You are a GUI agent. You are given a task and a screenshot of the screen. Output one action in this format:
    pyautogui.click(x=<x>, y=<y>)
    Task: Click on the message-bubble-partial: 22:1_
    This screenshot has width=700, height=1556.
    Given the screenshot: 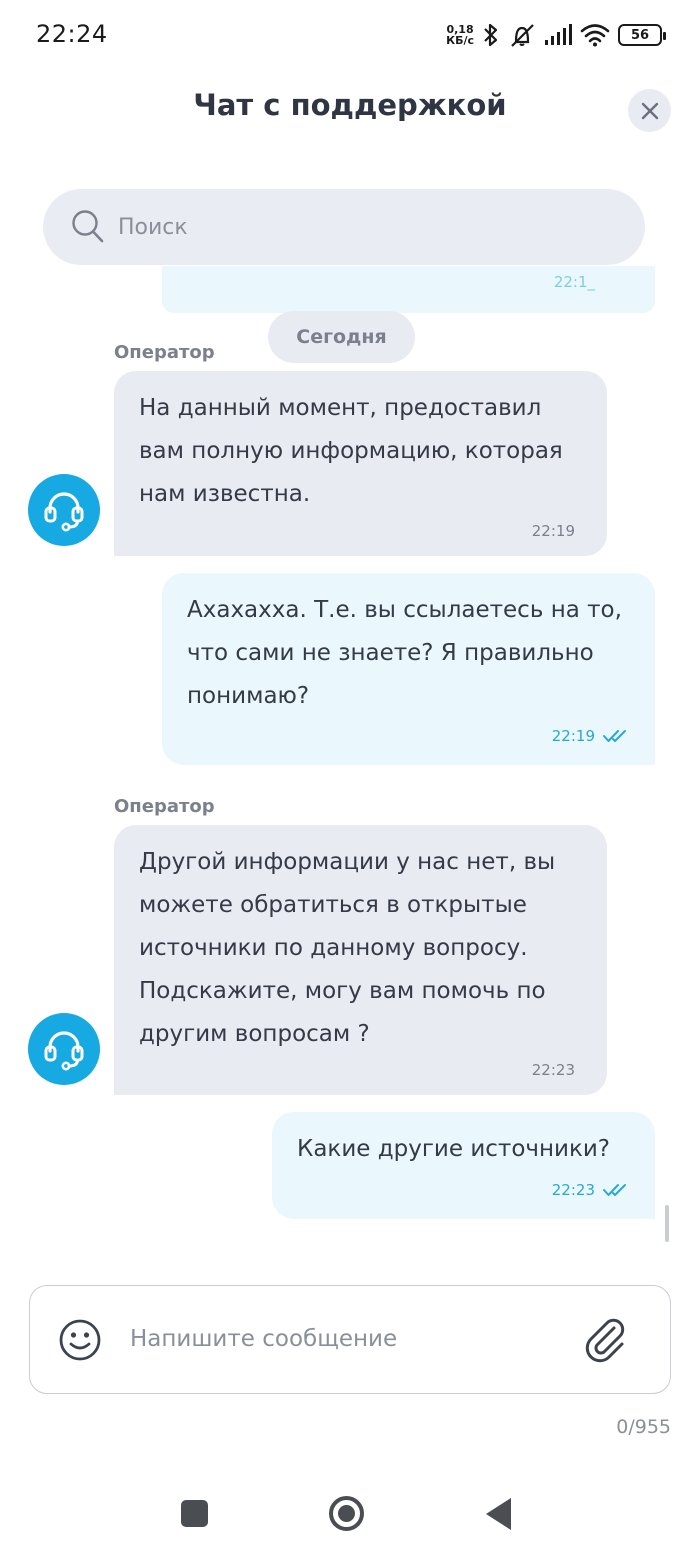 What is the action you would take?
    pyautogui.click(x=408, y=289)
    